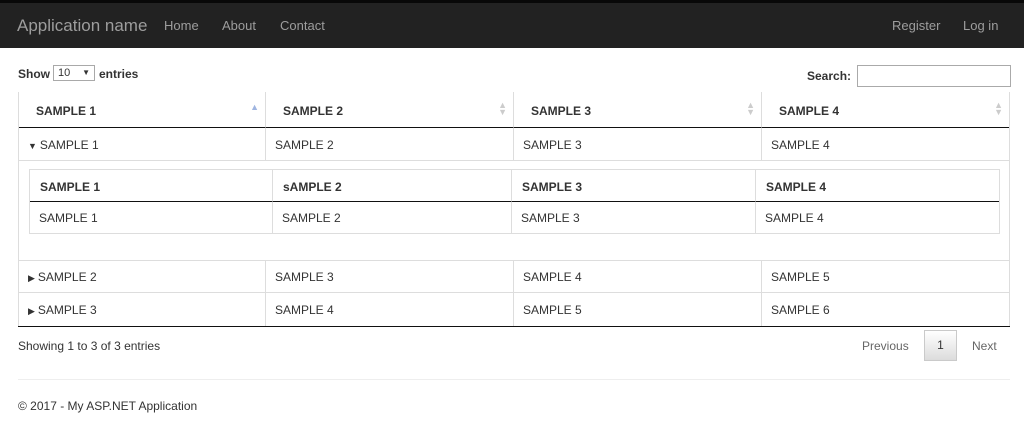  Describe the element at coordinates (390, 144) in the screenshot. I see `table-row-1-cell-2: SAMPLE 2` at that location.